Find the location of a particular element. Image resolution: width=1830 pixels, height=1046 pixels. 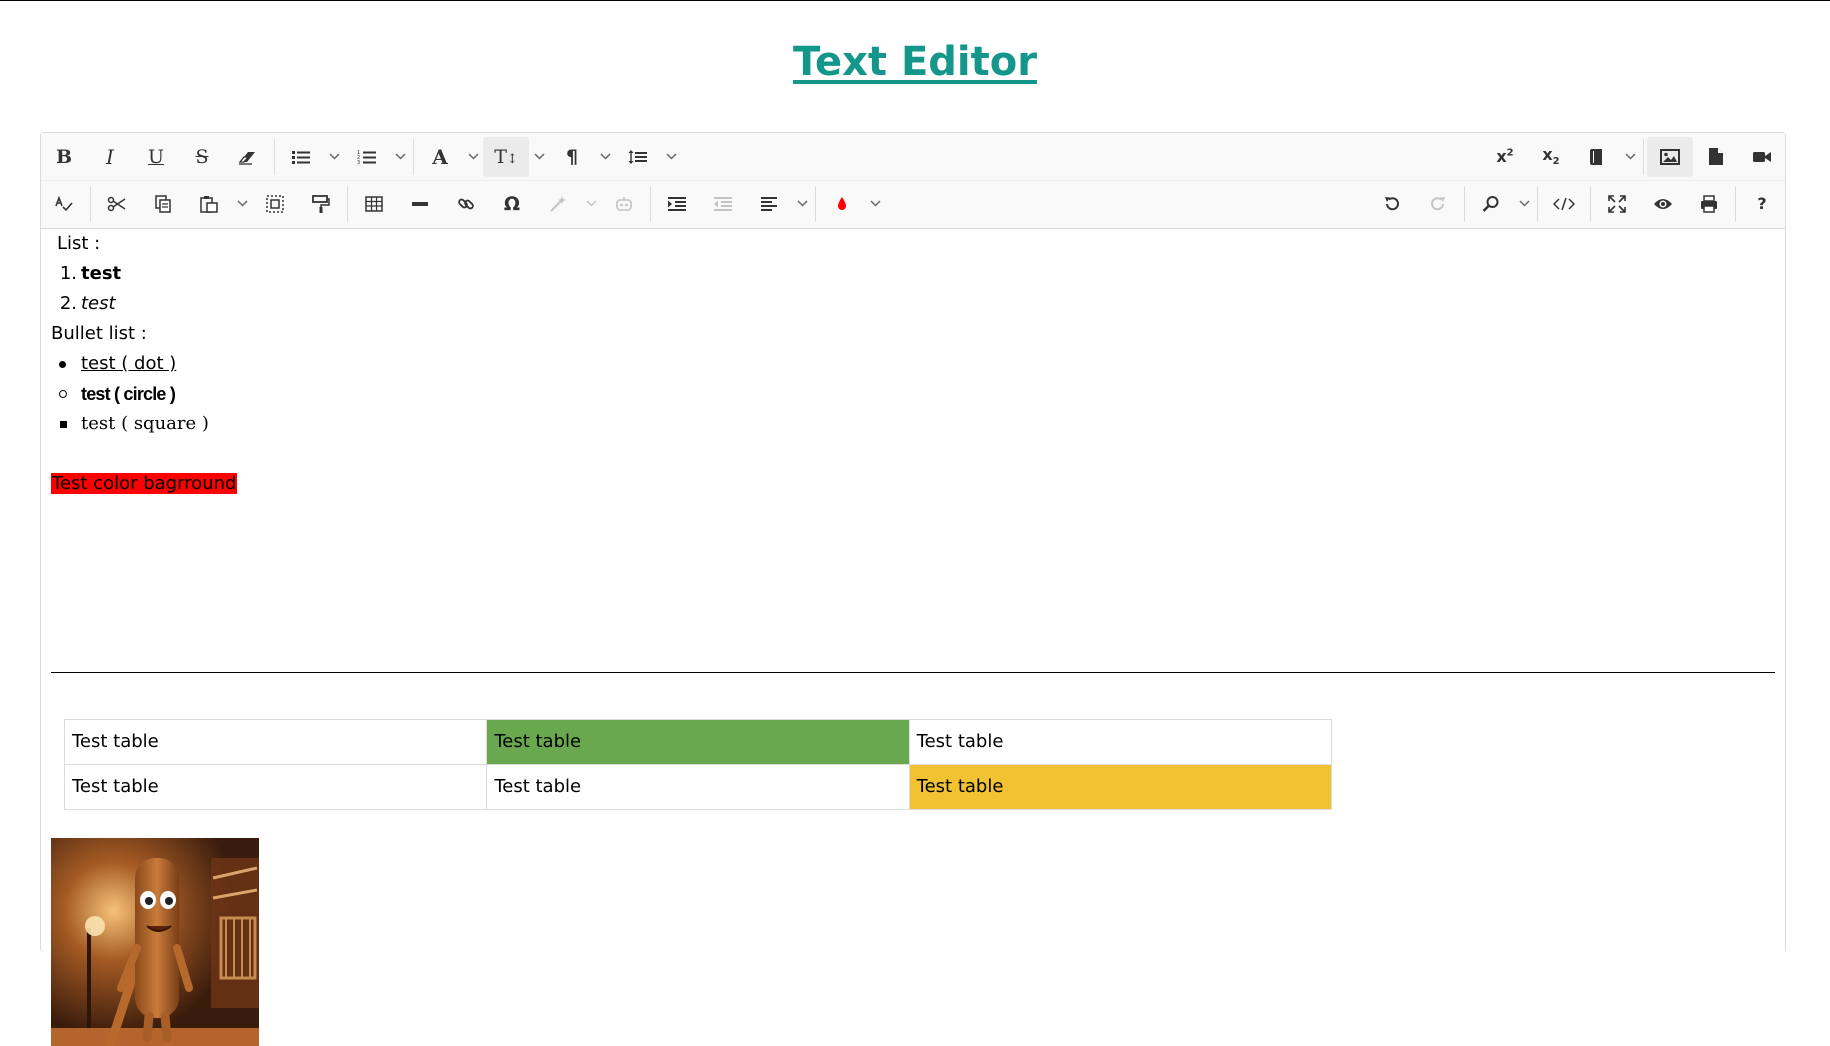

media-group is located at coordinates (1716, 156).